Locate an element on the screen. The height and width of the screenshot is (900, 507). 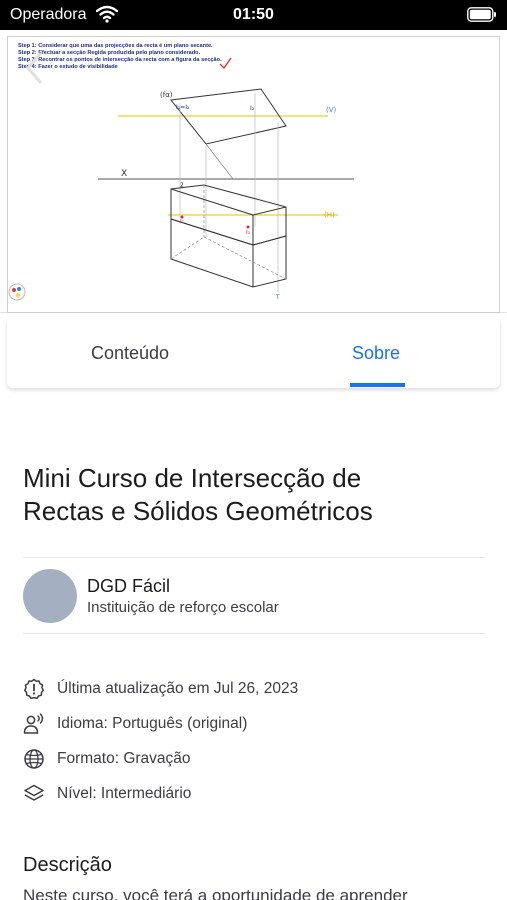
course-title-line-2: Rectas e Sólidos Geométricos is located at coordinates (198, 511).